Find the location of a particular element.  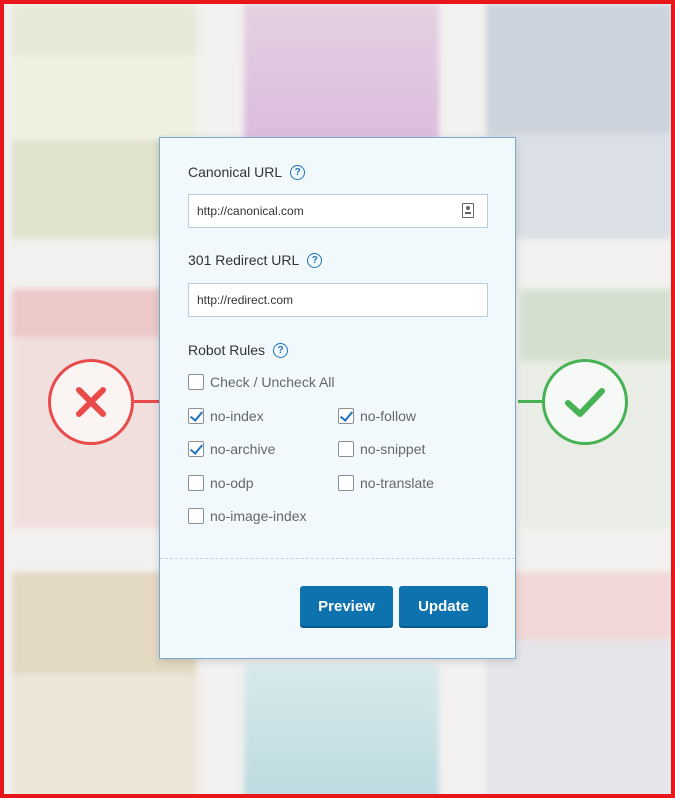

checkmark-icon is located at coordinates (585, 402).